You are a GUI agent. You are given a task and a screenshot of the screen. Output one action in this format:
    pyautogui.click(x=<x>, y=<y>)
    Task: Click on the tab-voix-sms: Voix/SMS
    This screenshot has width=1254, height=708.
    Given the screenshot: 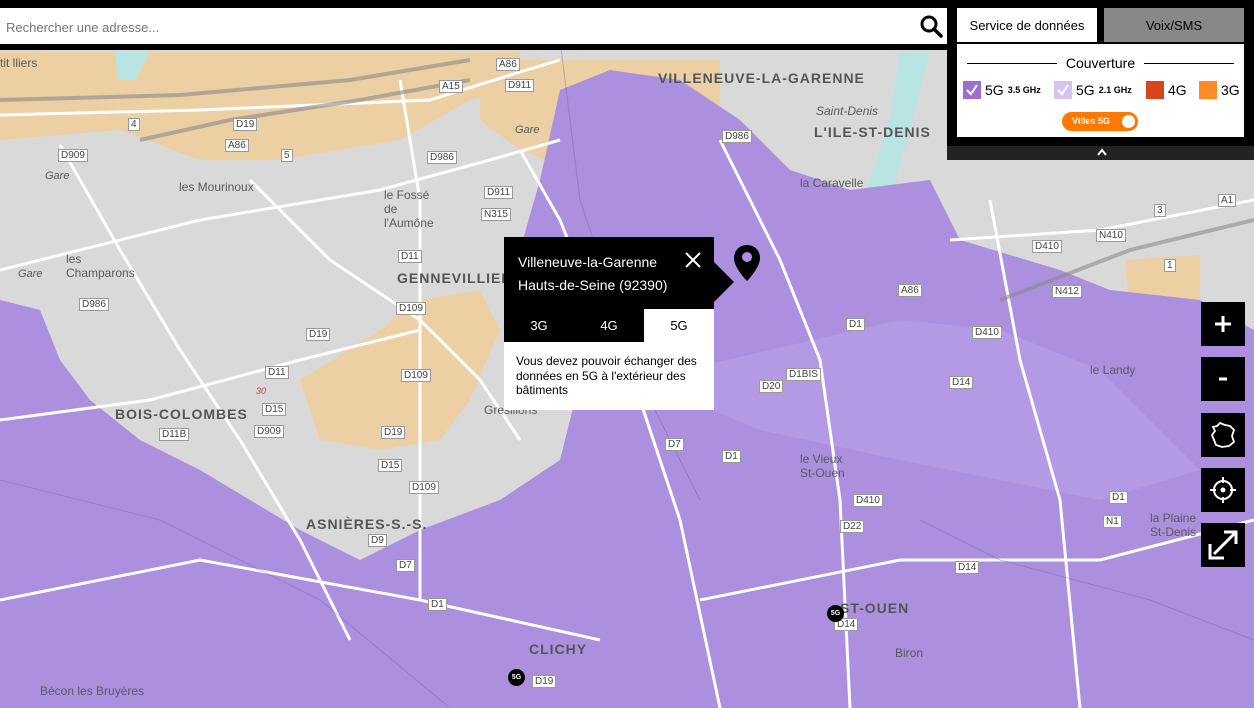 What is the action you would take?
    pyautogui.click(x=1174, y=25)
    